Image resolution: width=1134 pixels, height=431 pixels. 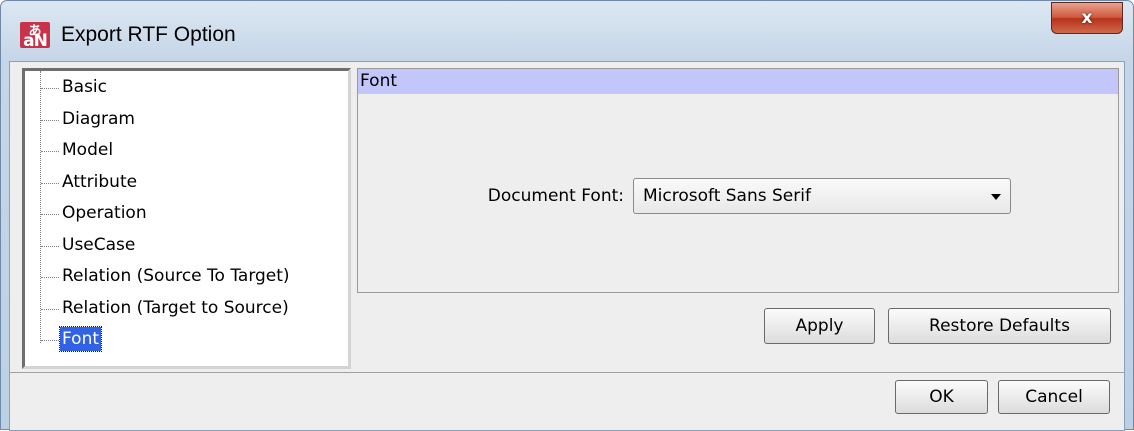 I want to click on close-icon: x, so click(x=1087, y=18).